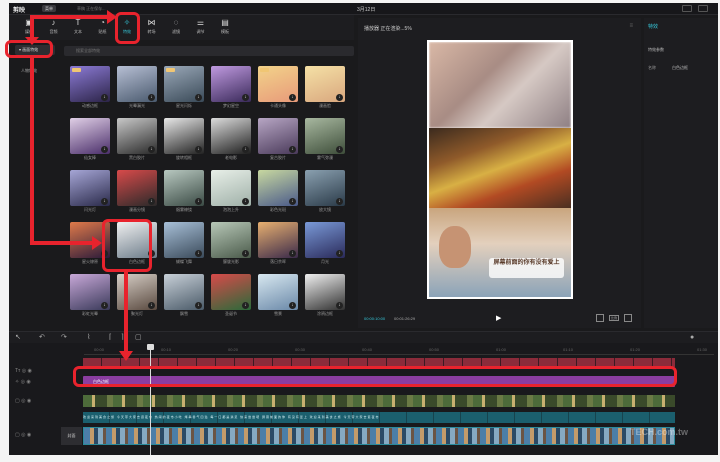  What do you see at coordinates (152, 28) in the screenshot?
I see `tab-transition: ⋈ 转场` at bounding box center [152, 28].